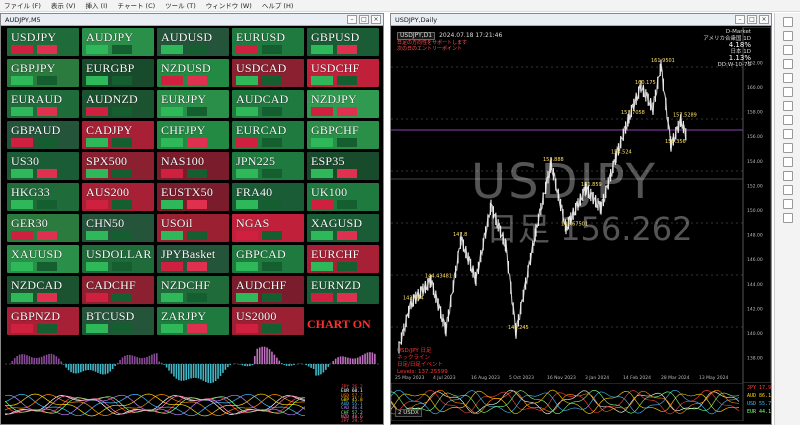 The height and width of the screenshot is (427, 800). Describe the element at coordinates (43, 42) in the screenshot. I see `pair-tile-usdjpy: USDJPY` at that location.